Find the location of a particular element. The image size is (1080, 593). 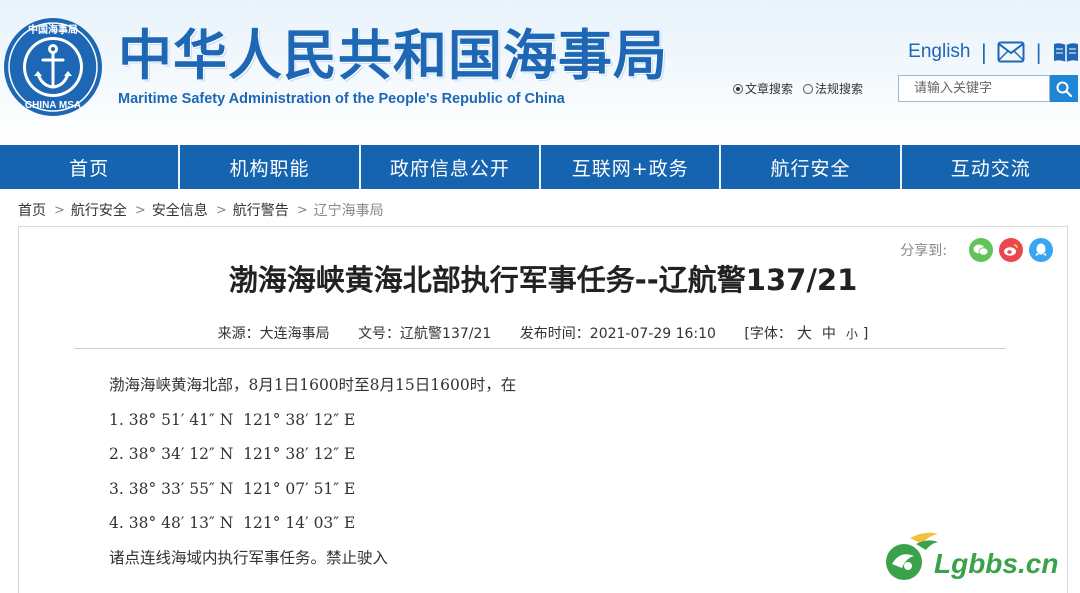

coordinate-line: 1. 38° 51′ 41″ N 121° 38′ 12″ E is located at coordinates (232, 419).